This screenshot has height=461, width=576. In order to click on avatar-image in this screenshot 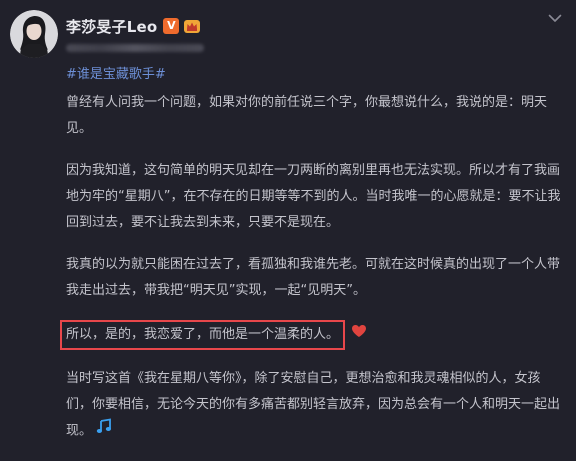, I will do `click(34, 34)`.